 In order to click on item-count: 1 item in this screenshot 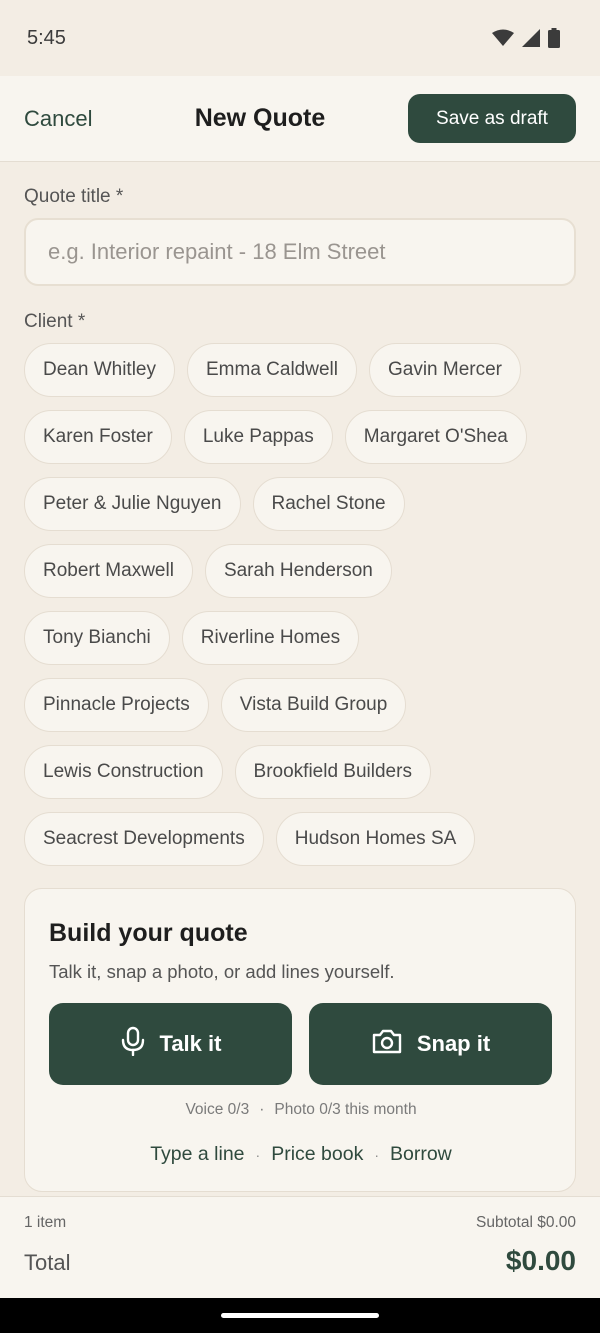, I will do `click(45, 1222)`.